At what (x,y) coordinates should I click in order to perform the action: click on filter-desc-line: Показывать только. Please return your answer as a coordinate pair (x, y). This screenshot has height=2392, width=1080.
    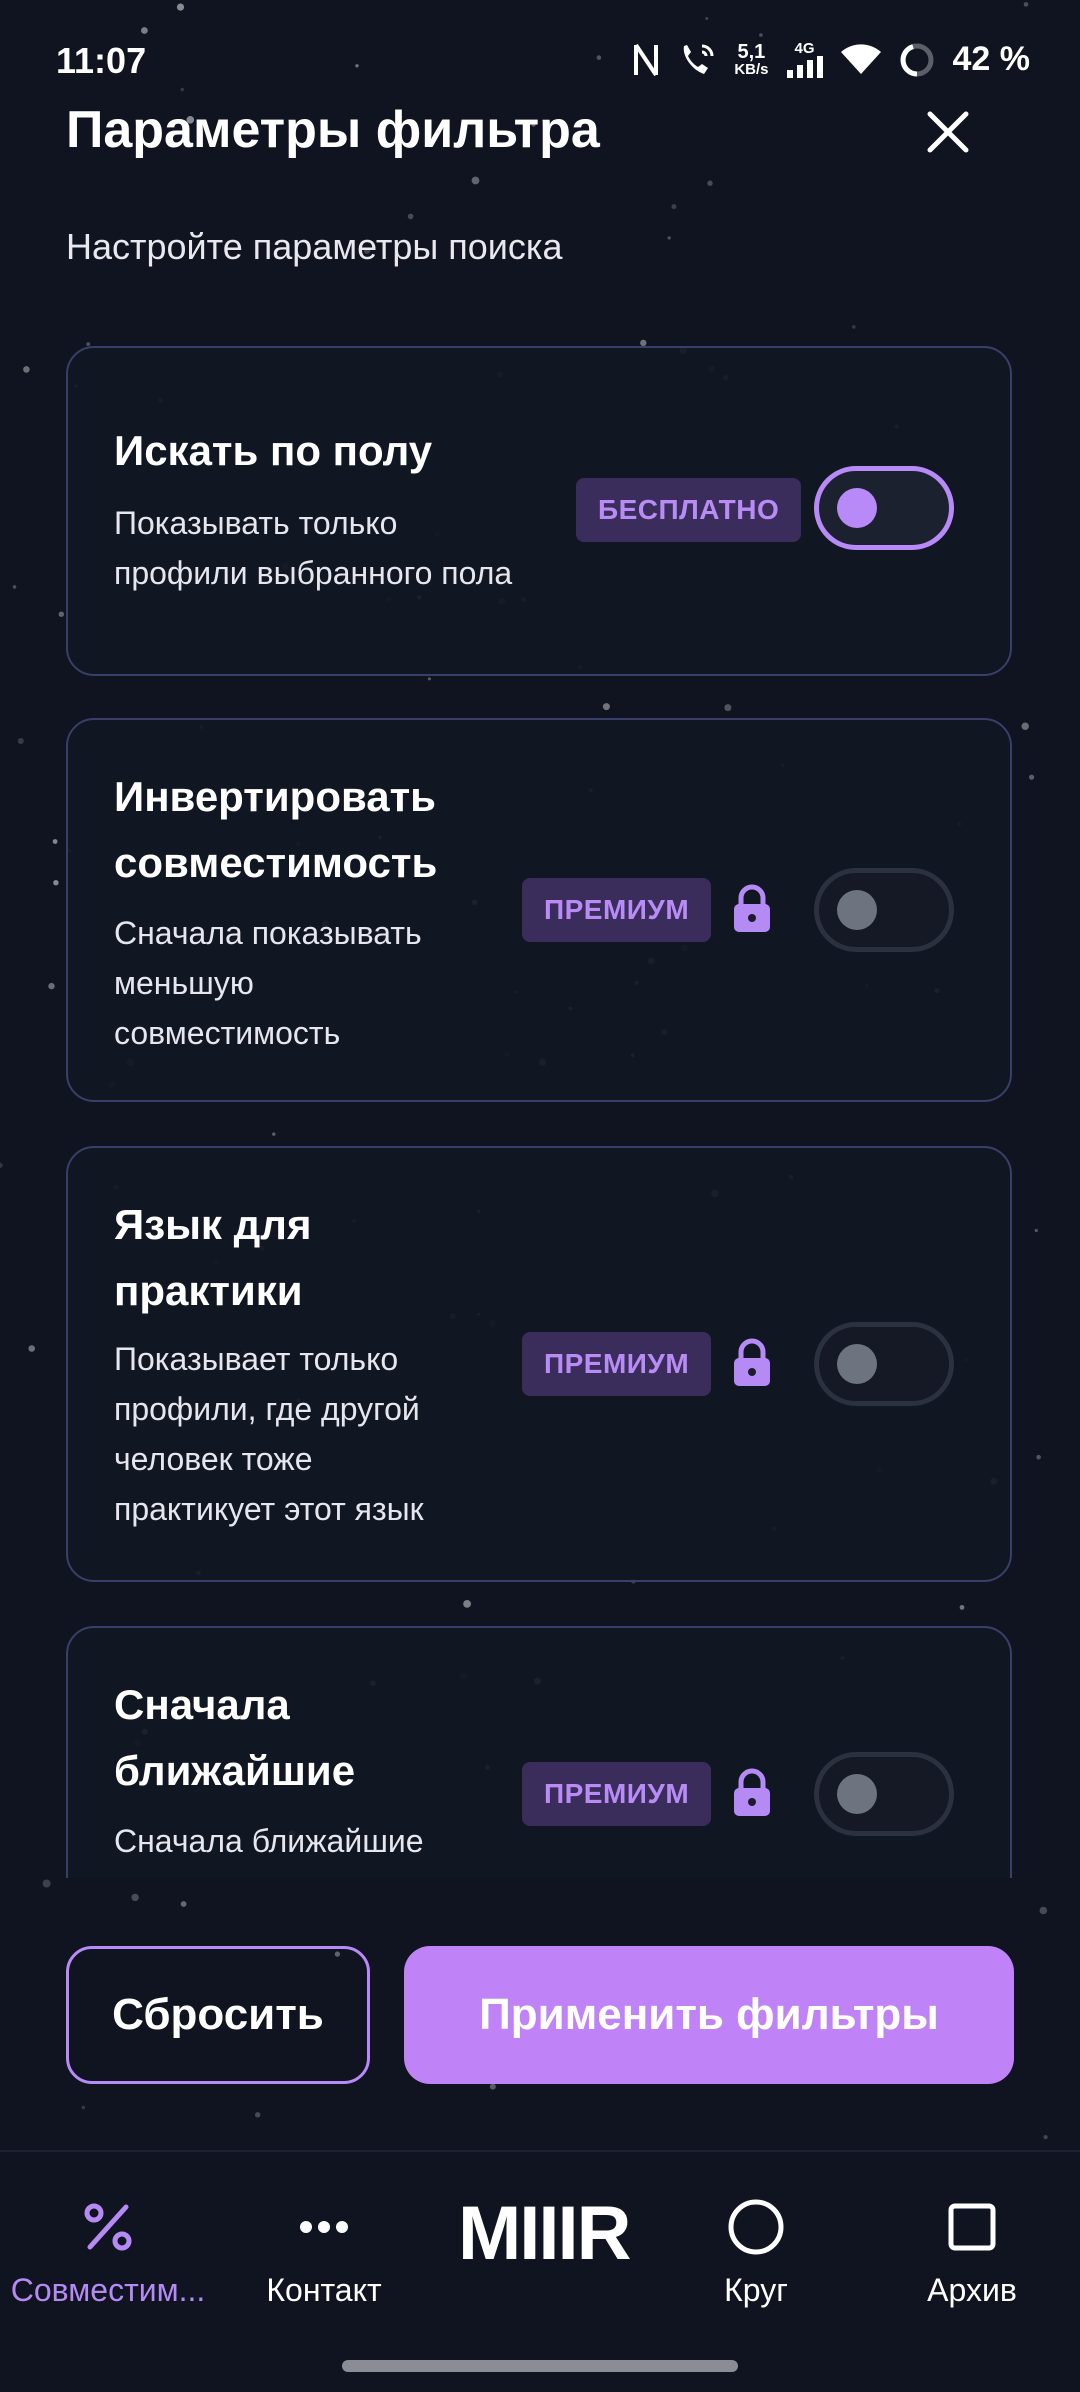
    Looking at the image, I should click on (256, 523).